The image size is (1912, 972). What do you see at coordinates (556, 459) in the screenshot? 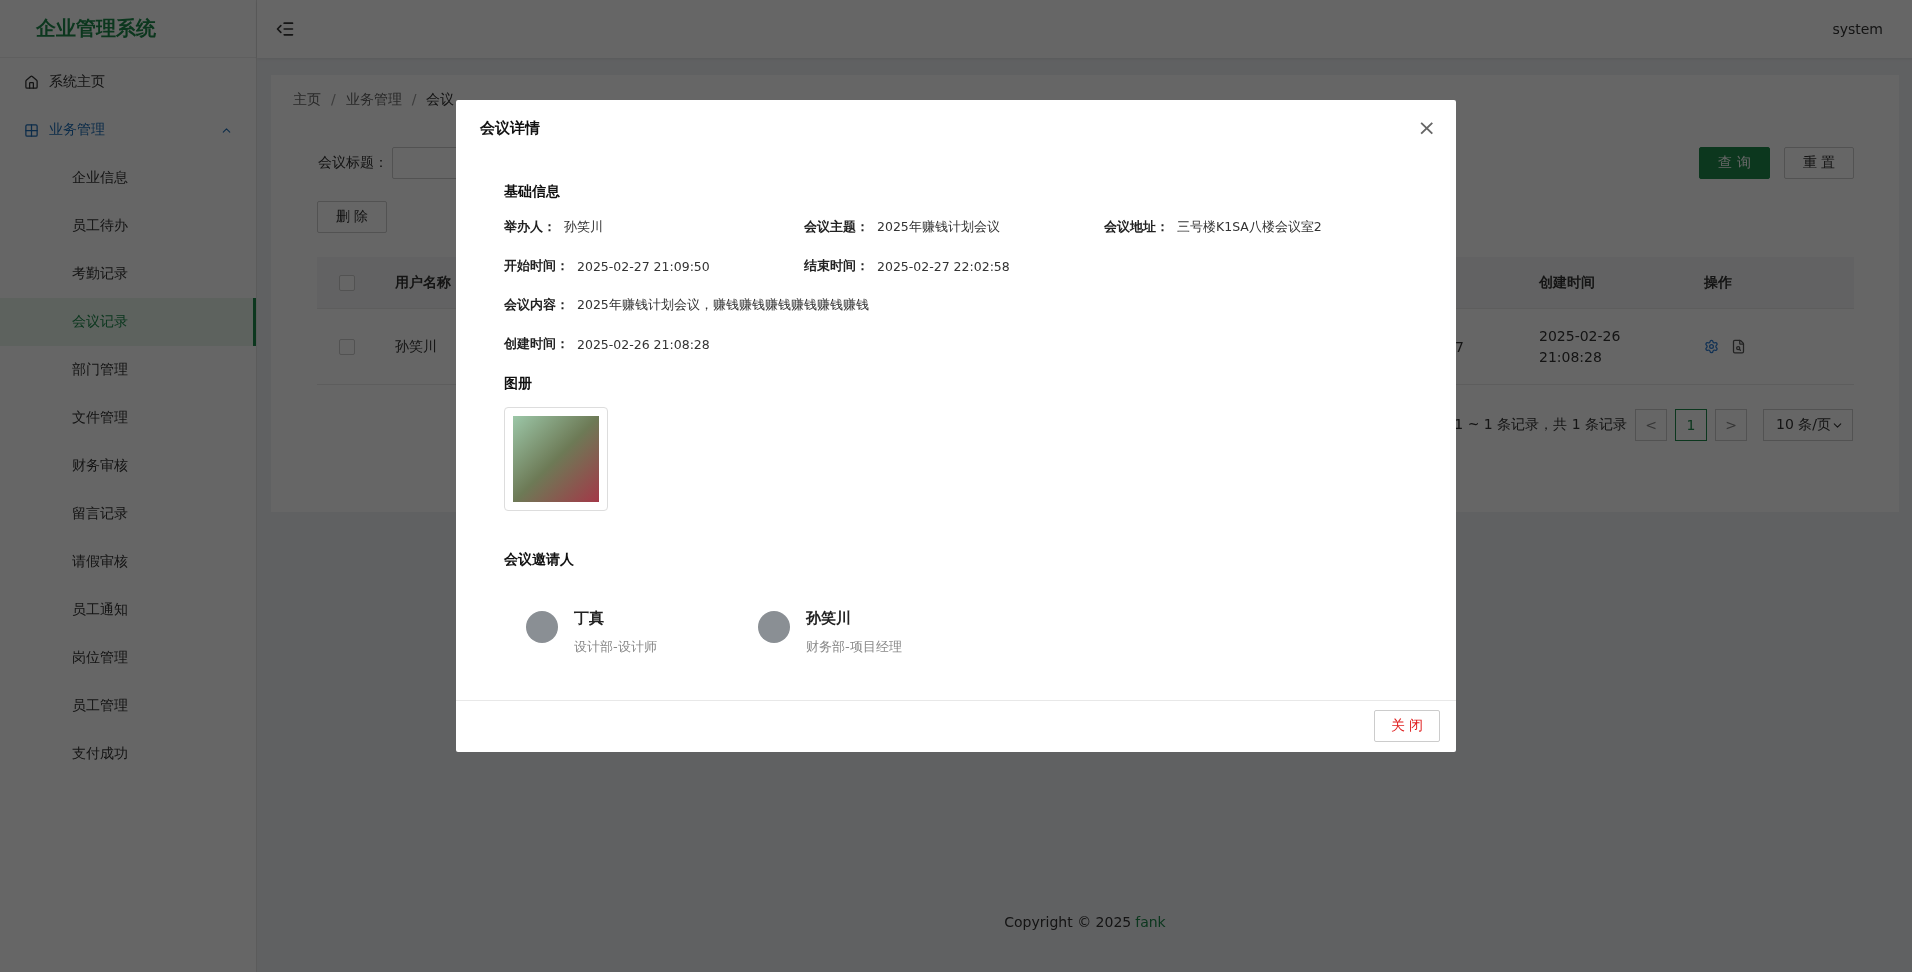
I see `album-thumbnail` at bounding box center [556, 459].